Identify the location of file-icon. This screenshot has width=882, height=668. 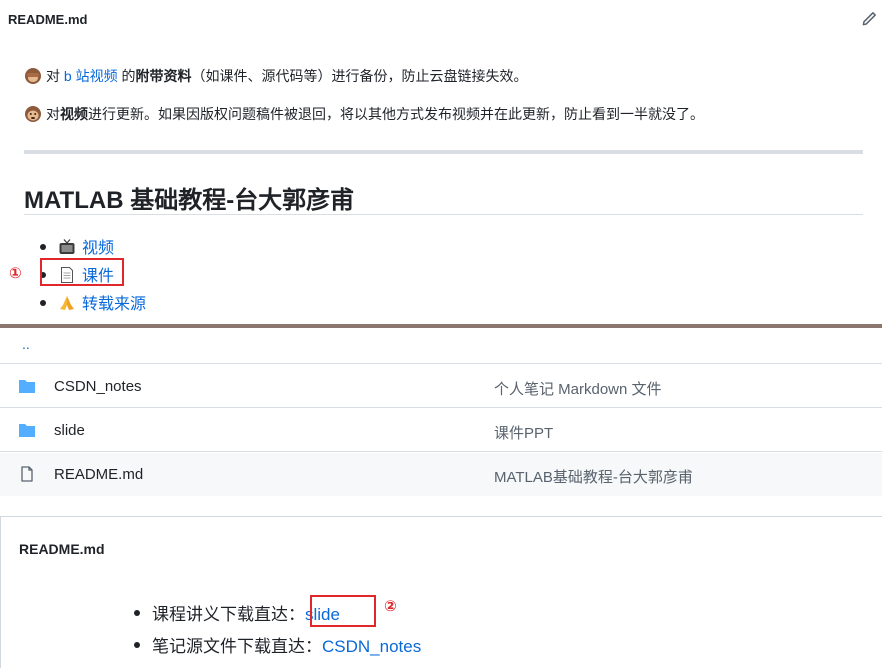
(27, 474).